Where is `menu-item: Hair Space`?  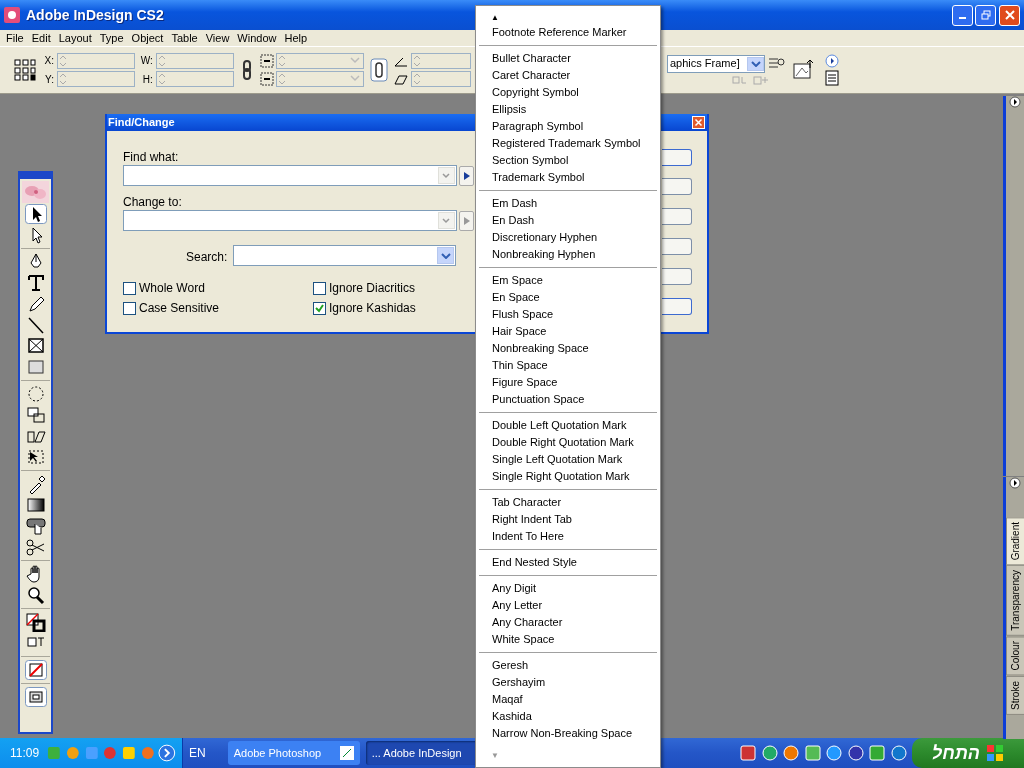
menu-item: Hair Space is located at coordinates (568, 331).